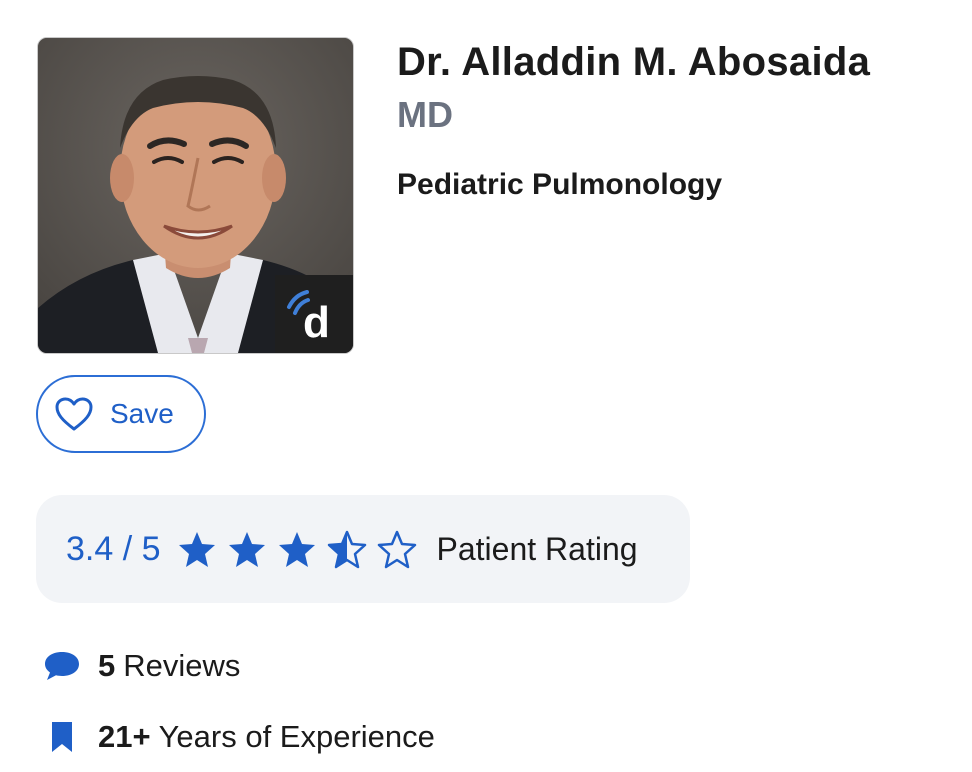  Describe the element at coordinates (124, 736) in the screenshot. I see `experience-count: 21+` at that location.